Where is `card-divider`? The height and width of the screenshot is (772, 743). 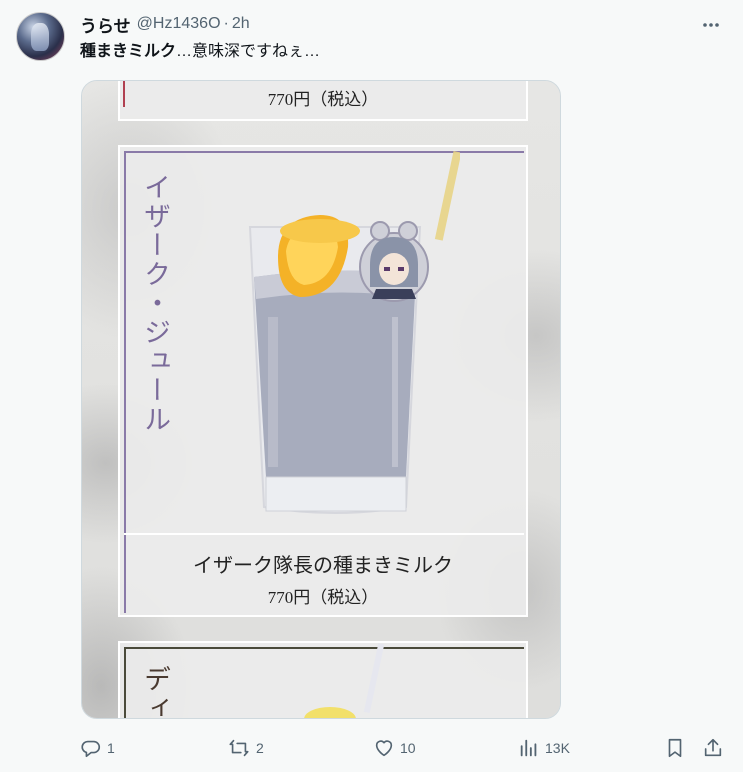 card-divider is located at coordinates (324, 534).